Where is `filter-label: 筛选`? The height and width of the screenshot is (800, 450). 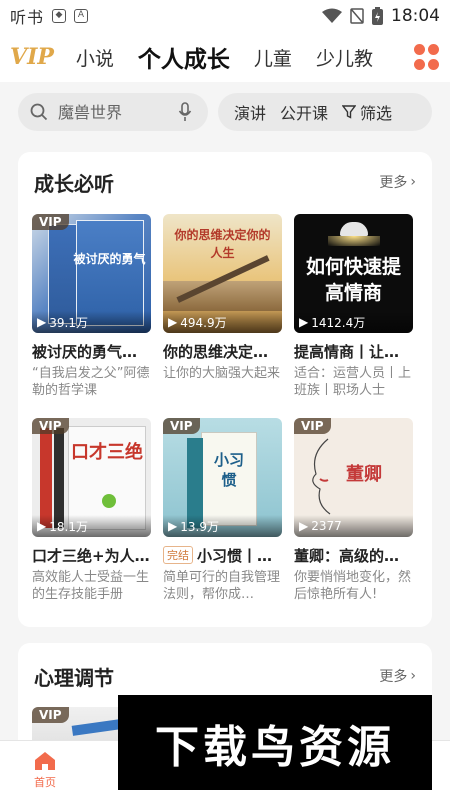 filter-label: 筛选 is located at coordinates (376, 113).